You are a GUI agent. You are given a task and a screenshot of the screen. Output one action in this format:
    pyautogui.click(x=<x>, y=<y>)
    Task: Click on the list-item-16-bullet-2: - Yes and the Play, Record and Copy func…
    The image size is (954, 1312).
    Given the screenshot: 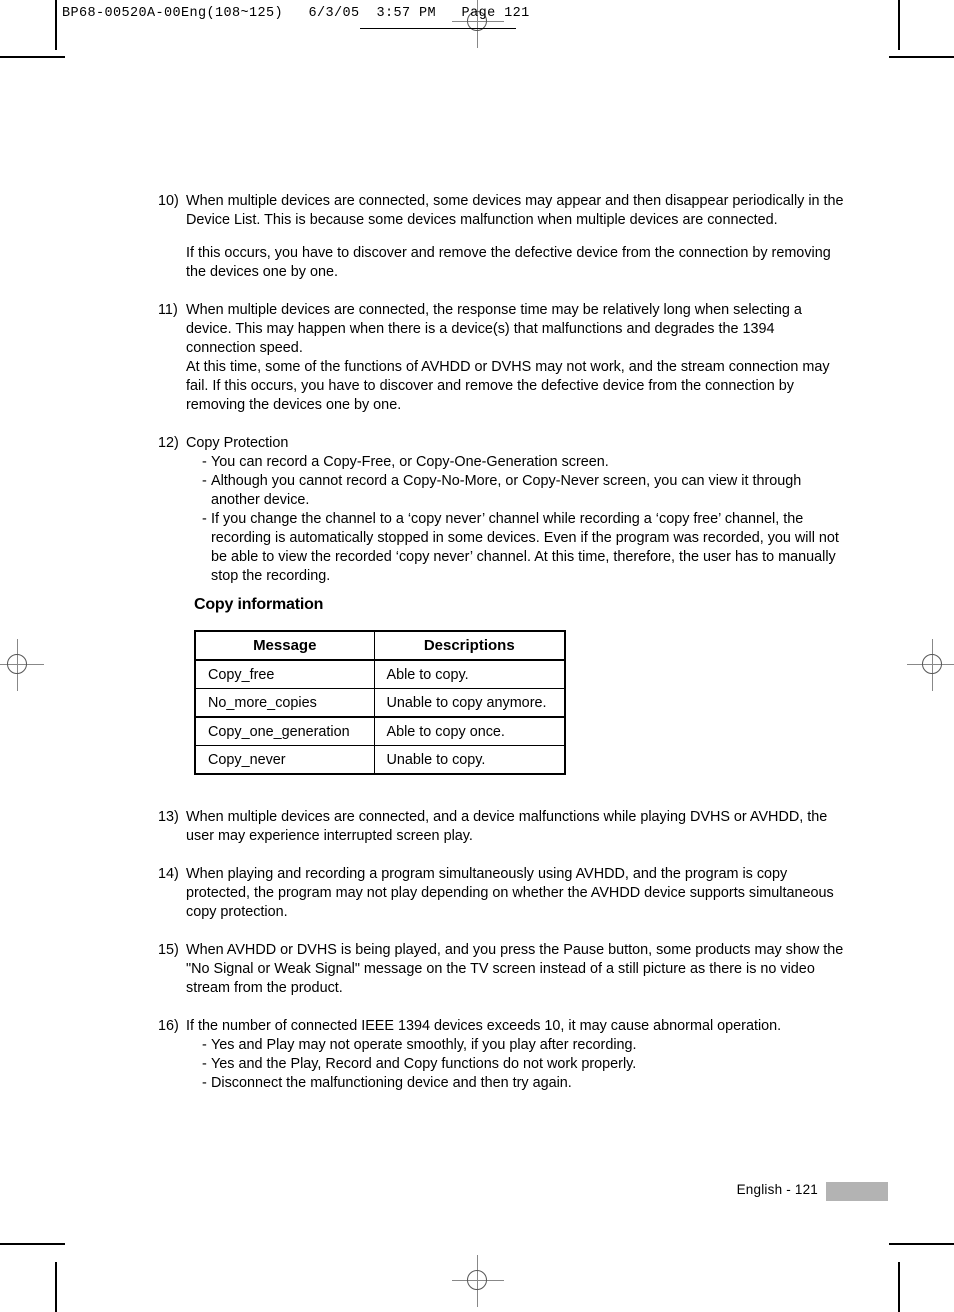 What is the action you would take?
    pyautogui.click(x=517, y=1064)
    